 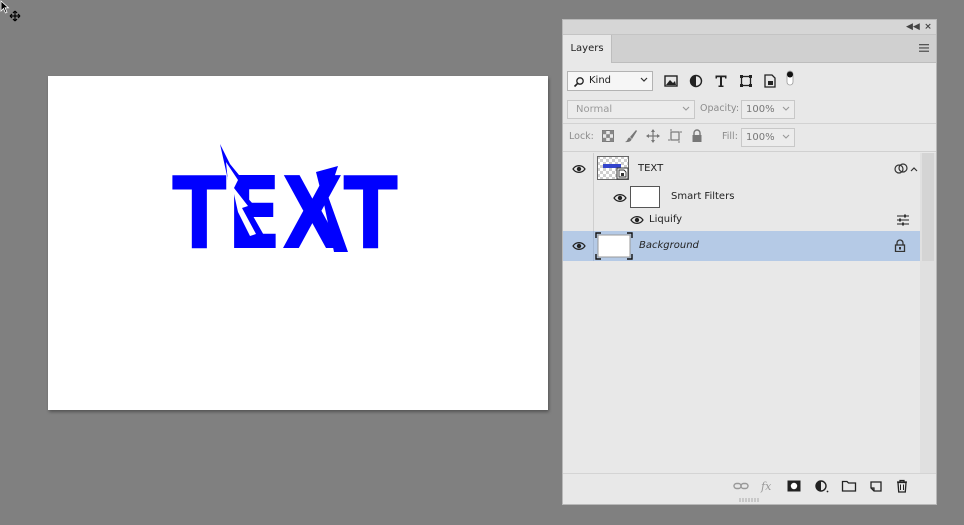 What do you see at coordinates (675, 136) in the screenshot?
I see `lock-artboard-icon` at bounding box center [675, 136].